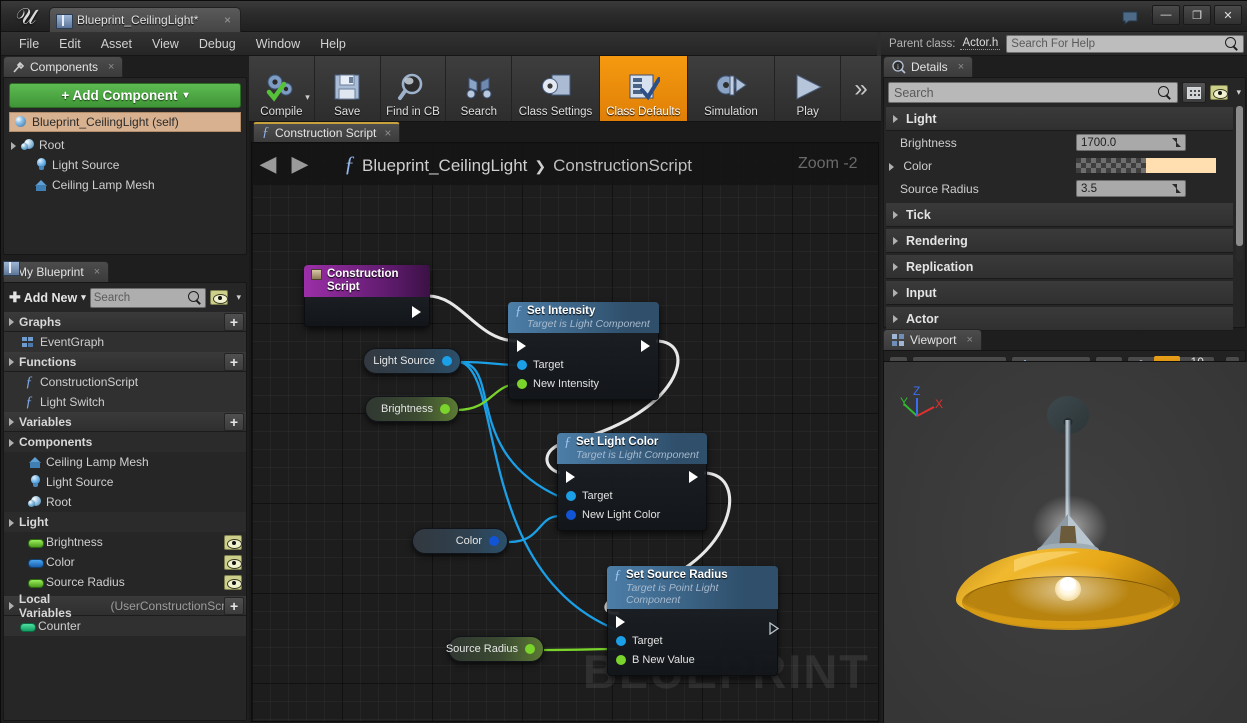  I want to click on brightness-input: 1700.0, so click(1131, 142).